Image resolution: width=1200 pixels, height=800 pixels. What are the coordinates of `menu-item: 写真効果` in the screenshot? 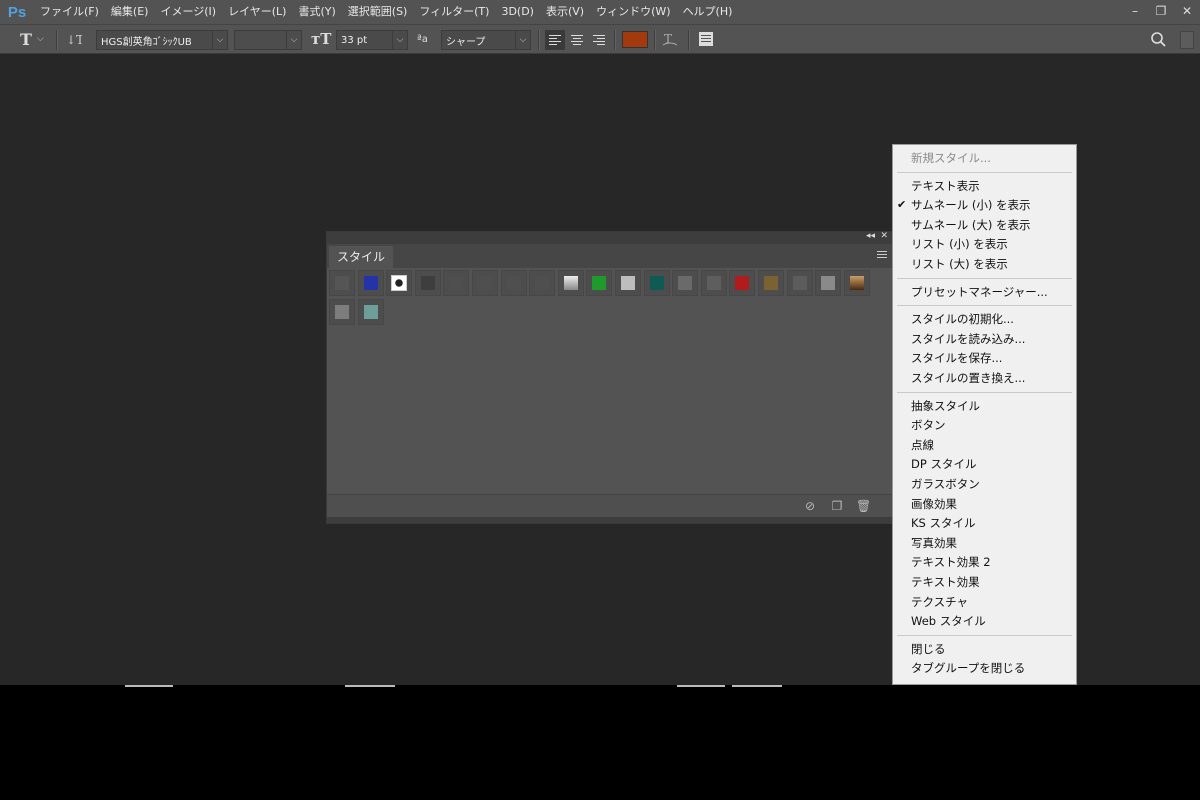 It's located at (934, 543).